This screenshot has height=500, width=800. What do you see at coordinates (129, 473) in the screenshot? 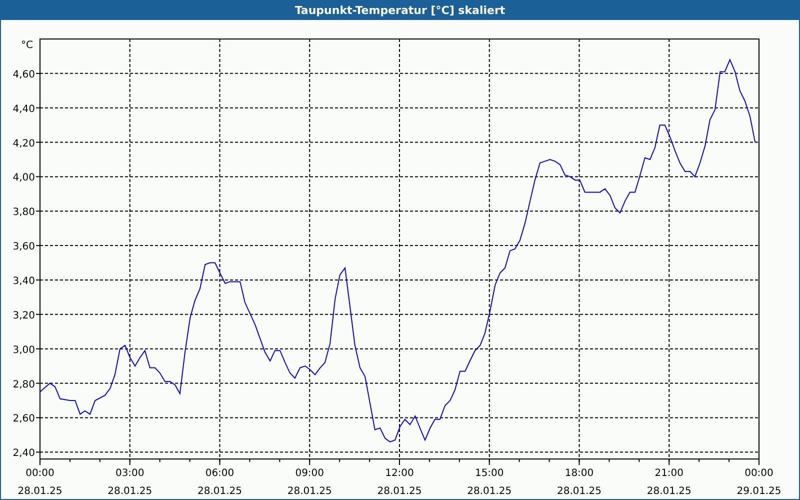
I see `x-tick-label: 03:00` at bounding box center [129, 473].